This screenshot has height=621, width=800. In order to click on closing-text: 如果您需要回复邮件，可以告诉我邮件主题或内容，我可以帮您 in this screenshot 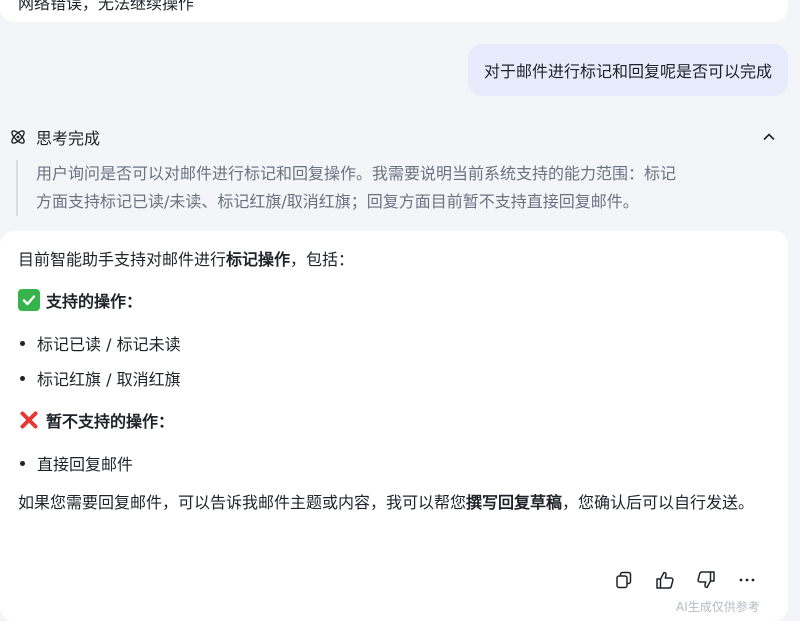, I will do `click(242, 502)`.